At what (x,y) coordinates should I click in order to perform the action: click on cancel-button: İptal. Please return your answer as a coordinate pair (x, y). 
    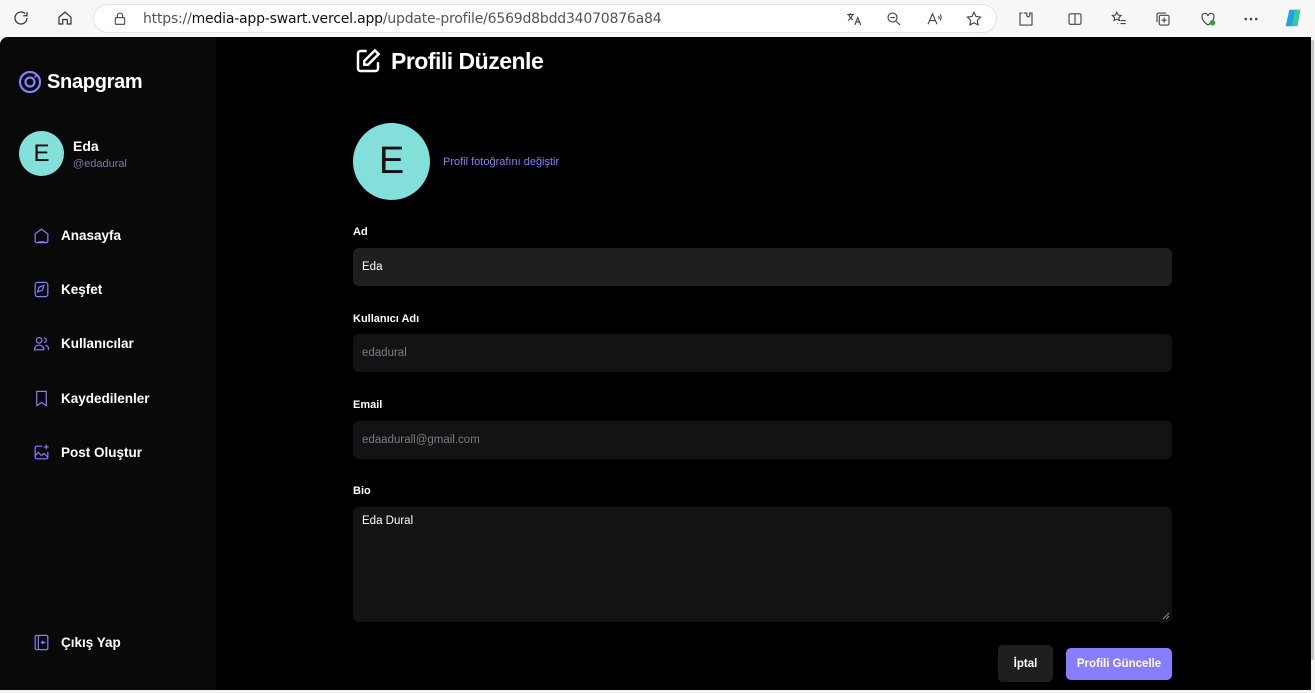
    Looking at the image, I should click on (1025, 663).